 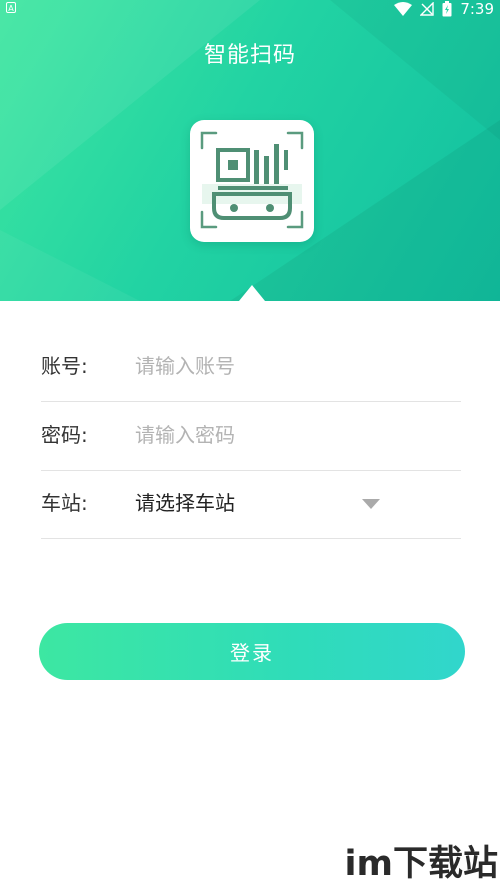 What do you see at coordinates (64, 503) in the screenshot?
I see `station-label: 车站:` at bounding box center [64, 503].